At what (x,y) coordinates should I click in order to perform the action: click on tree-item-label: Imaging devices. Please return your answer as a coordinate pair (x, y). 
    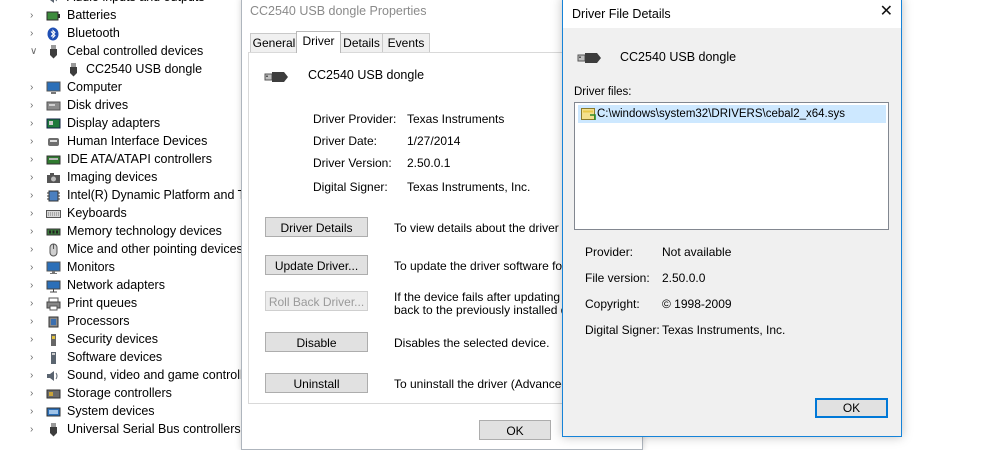
    Looking at the image, I should click on (112, 177).